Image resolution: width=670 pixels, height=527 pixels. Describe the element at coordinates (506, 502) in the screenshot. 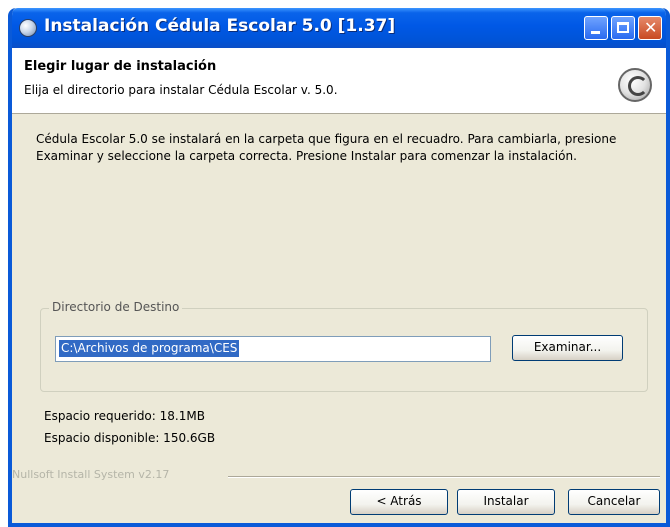

I see `install-button: Instalar` at that location.